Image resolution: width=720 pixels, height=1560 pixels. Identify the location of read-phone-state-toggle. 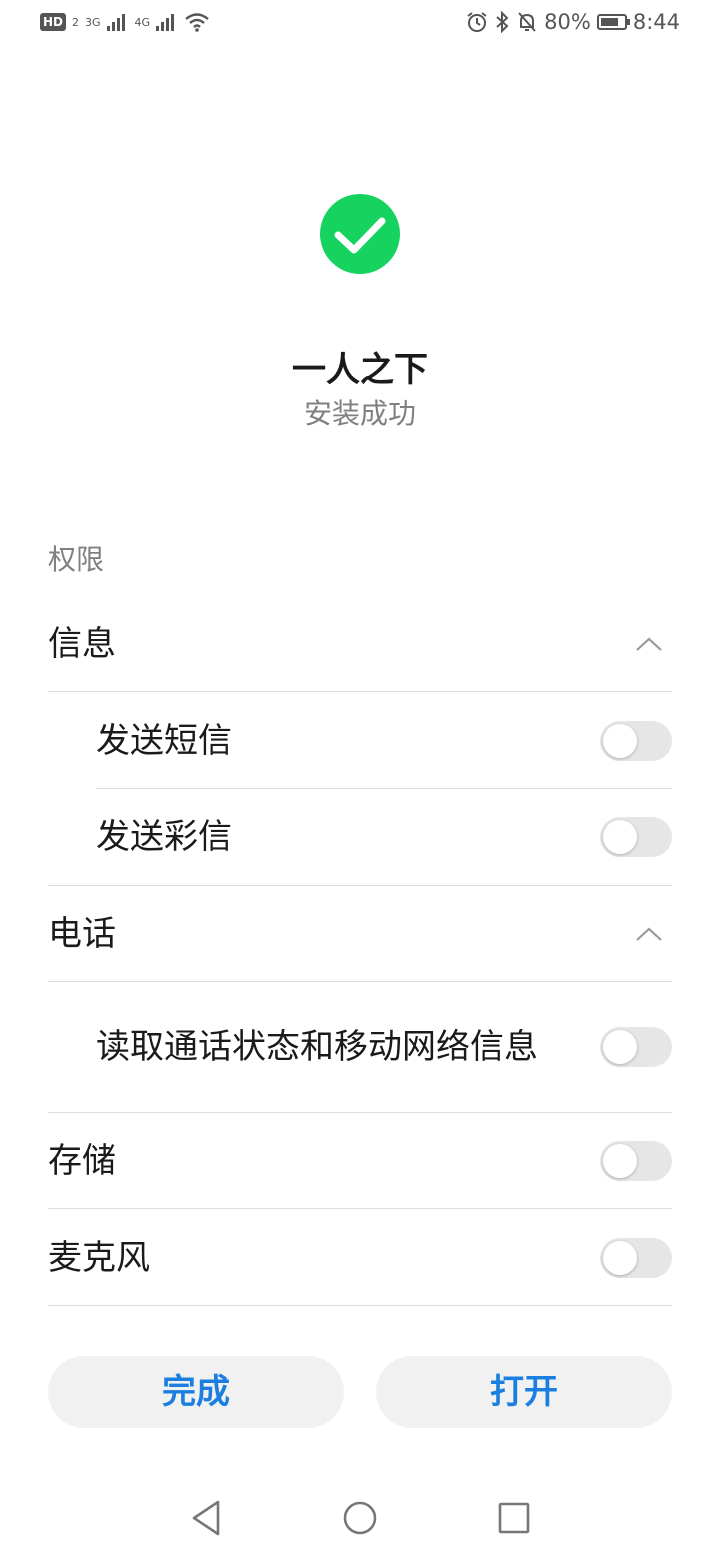
(636, 1047).